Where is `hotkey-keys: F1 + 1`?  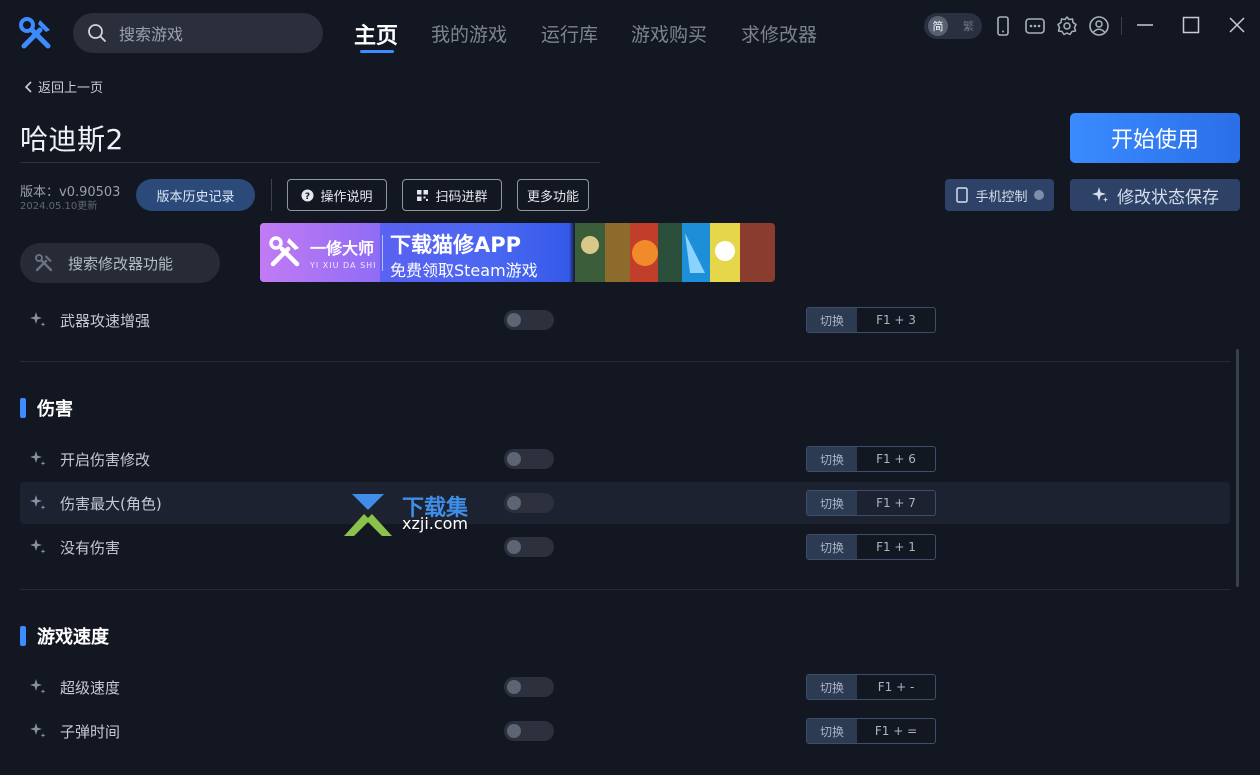 hotkey-keys: F1 + 1 is located at coordinates (896, 547).